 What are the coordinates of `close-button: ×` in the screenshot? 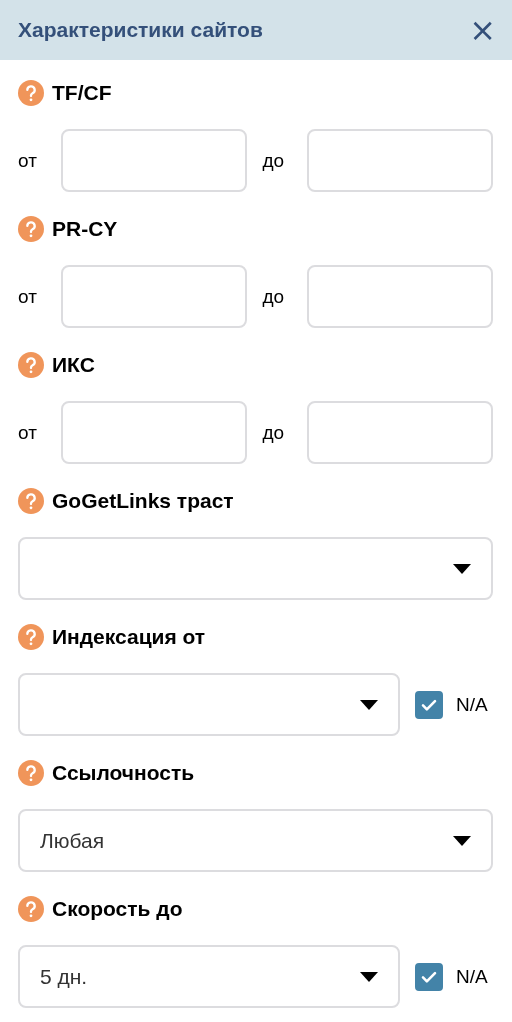 It's located at (482, 30).